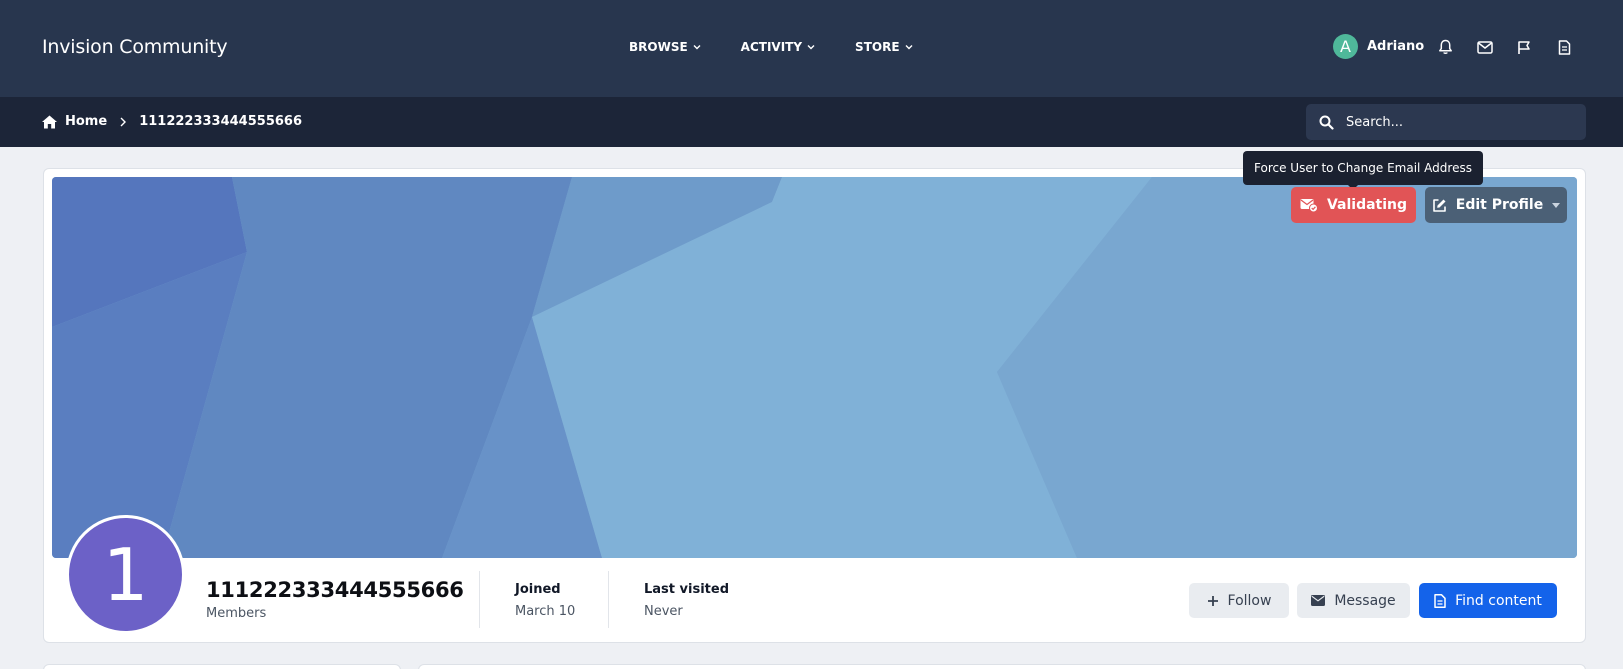 The height and width of the screenshot is (669, 1623). Describe the element at coordinates (663, 611) in the screenshot. I see `stat-last-visited-value: Never` at that location.